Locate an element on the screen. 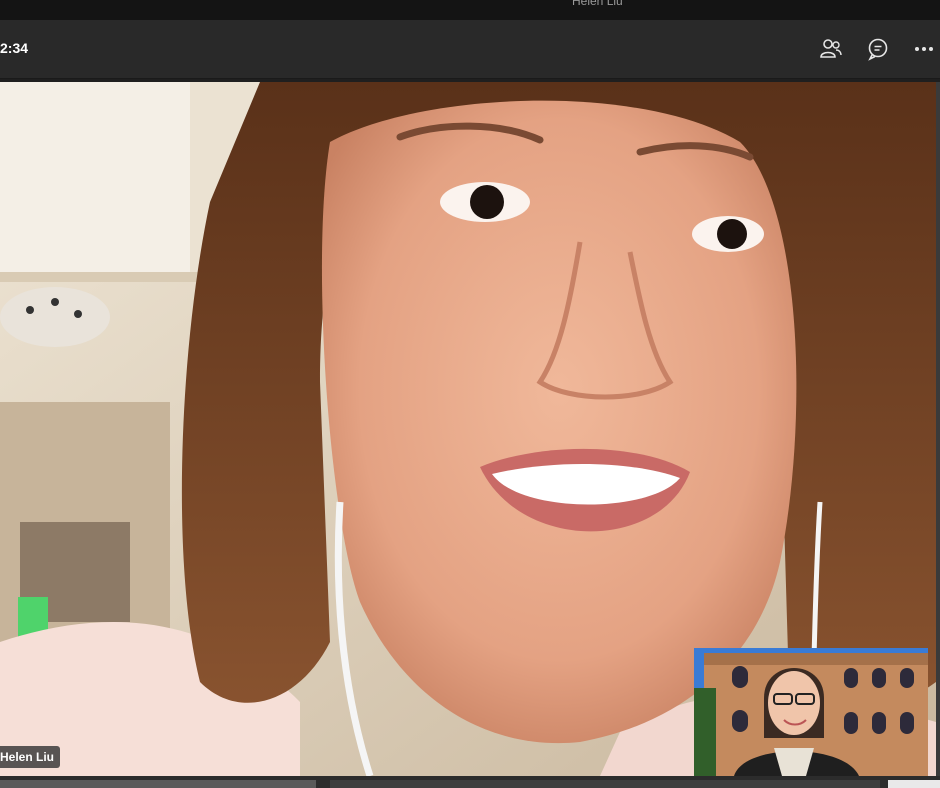 Image resolution: width=940 pixels, height=788 pixels. people-icon is located at coordinates (831, 48).